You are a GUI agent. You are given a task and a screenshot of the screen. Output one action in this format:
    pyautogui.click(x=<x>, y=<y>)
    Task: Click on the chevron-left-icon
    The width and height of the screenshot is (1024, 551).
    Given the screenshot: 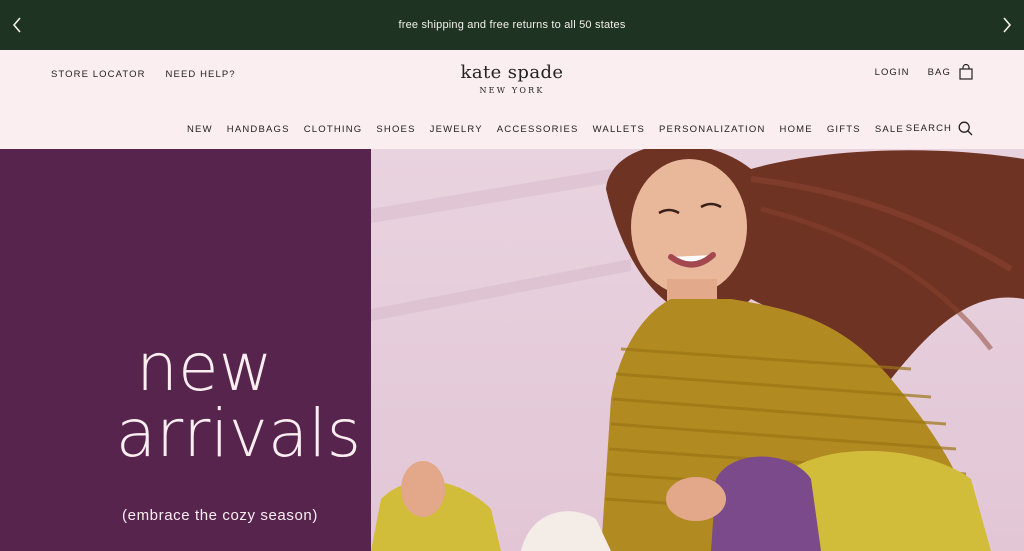 What is the action you would take?
    pyautogui.click(x=16, y=25)
    